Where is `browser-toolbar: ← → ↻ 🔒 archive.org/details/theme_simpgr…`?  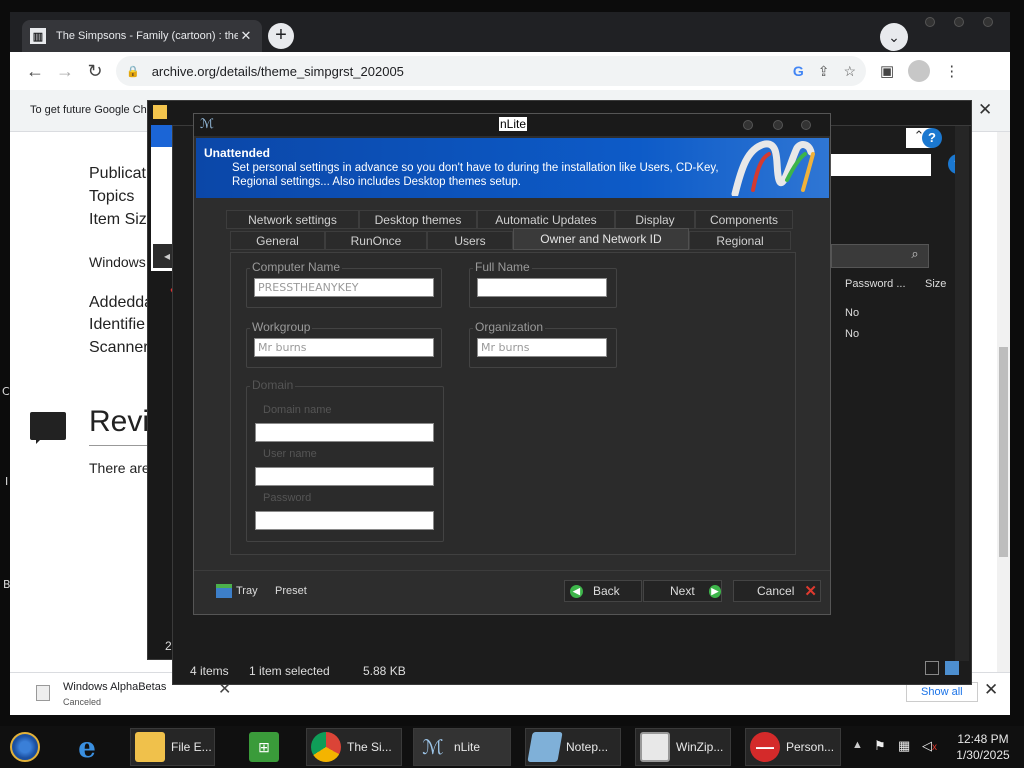
browser-toolbar: ← → ↻ 🔒 archive.org/details/theme_simpgr… is located at coordinates (510, 71).